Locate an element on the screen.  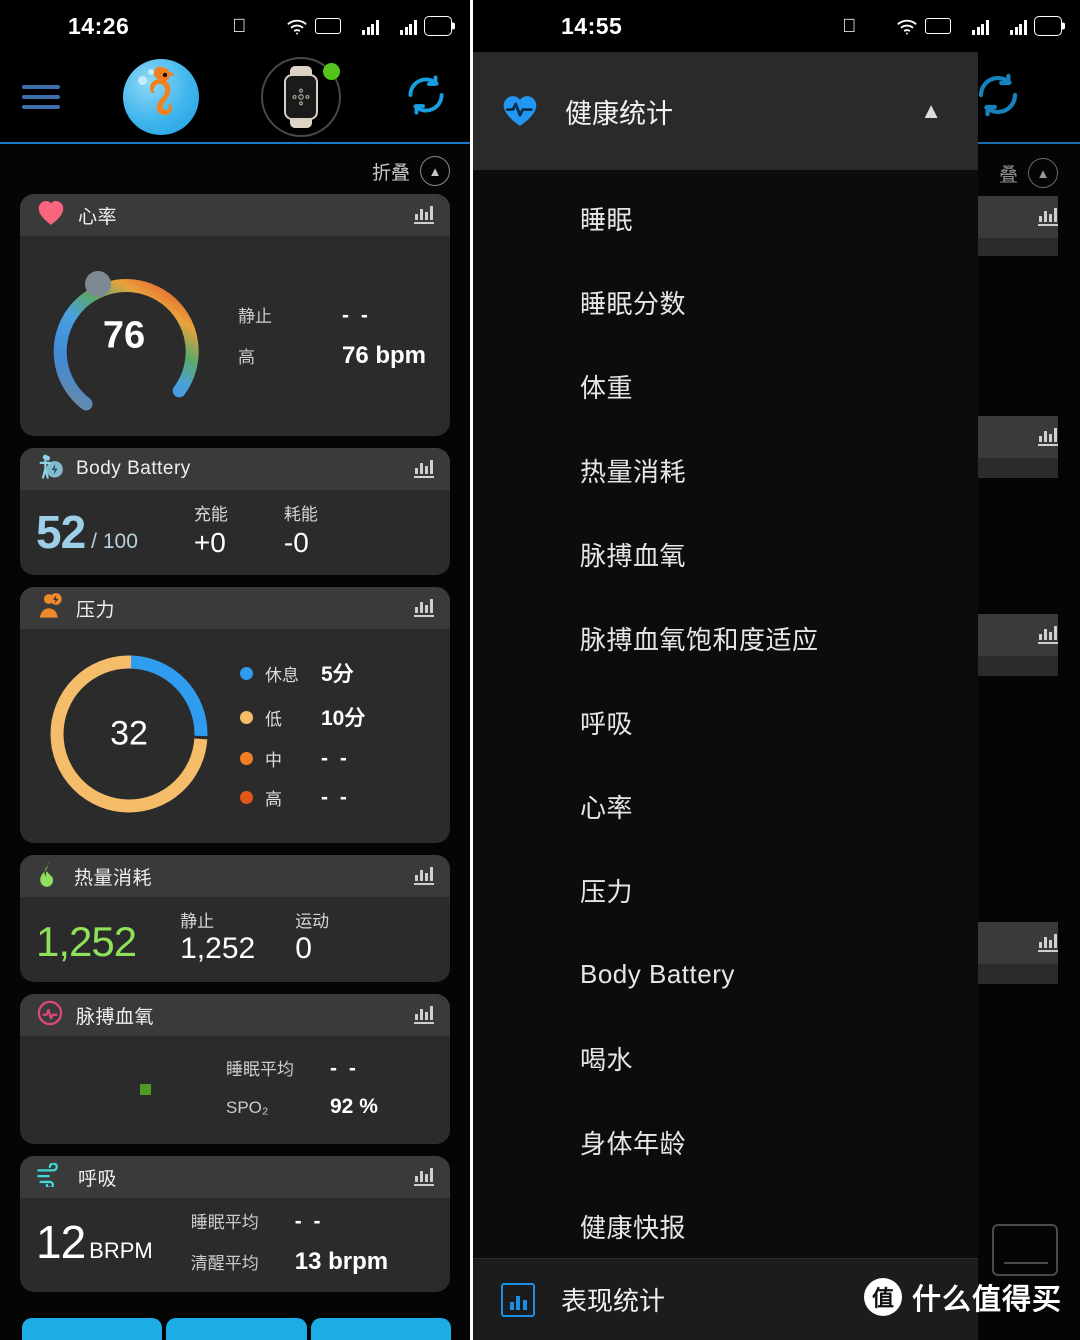
legend-label: 休息 is located at coordinates (282, 675).